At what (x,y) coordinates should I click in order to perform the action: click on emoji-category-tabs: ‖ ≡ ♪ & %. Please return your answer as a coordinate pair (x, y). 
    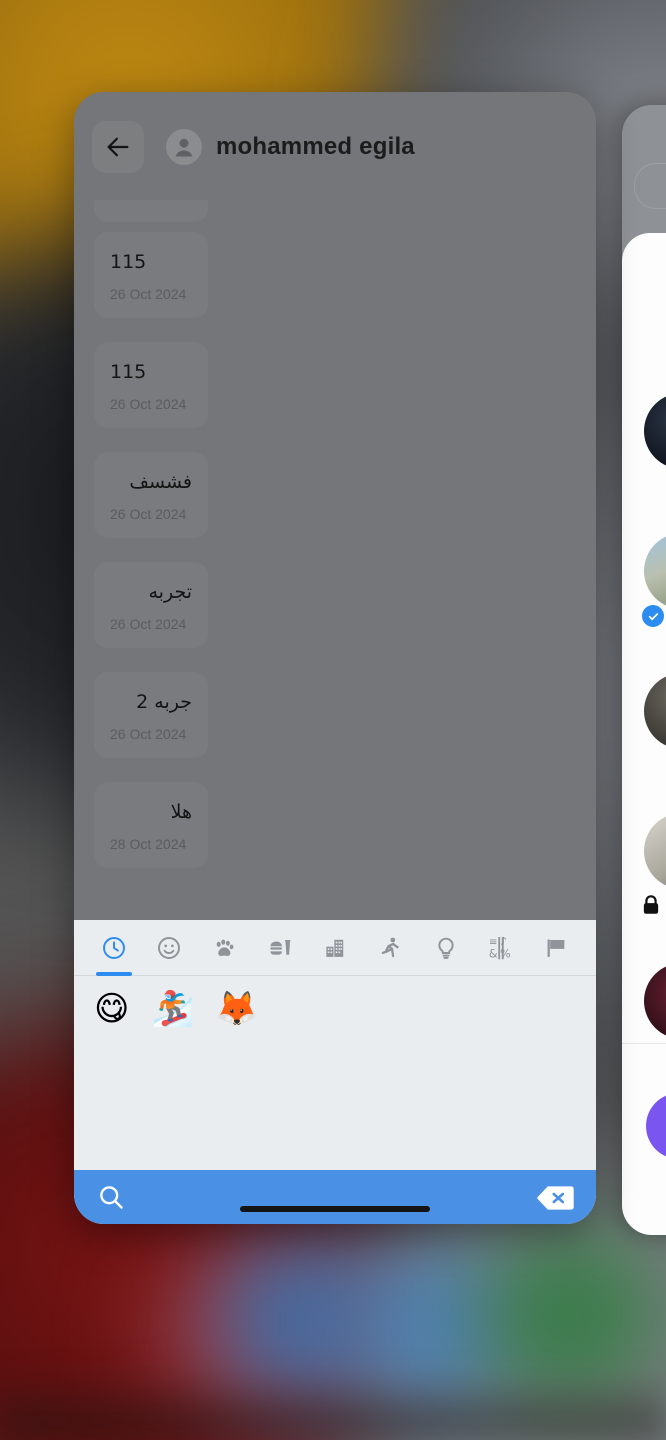
    Looking at the image, I should click on (335, 948).